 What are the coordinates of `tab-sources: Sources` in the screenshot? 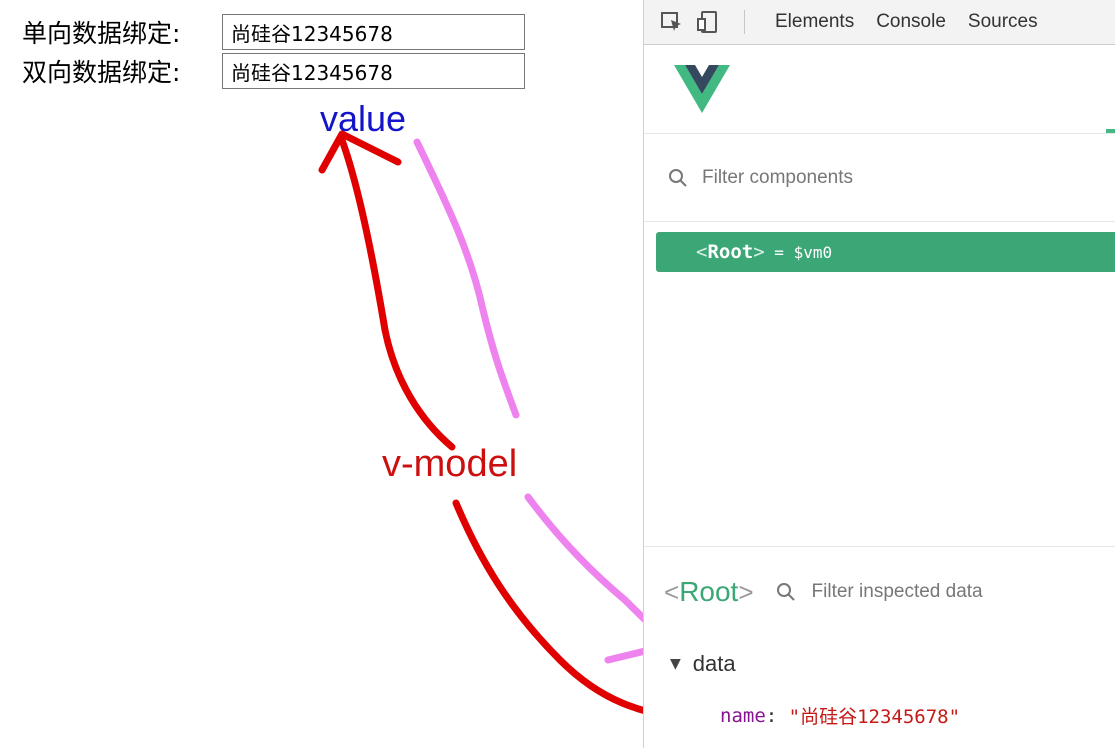 It's located at (1003, 22).